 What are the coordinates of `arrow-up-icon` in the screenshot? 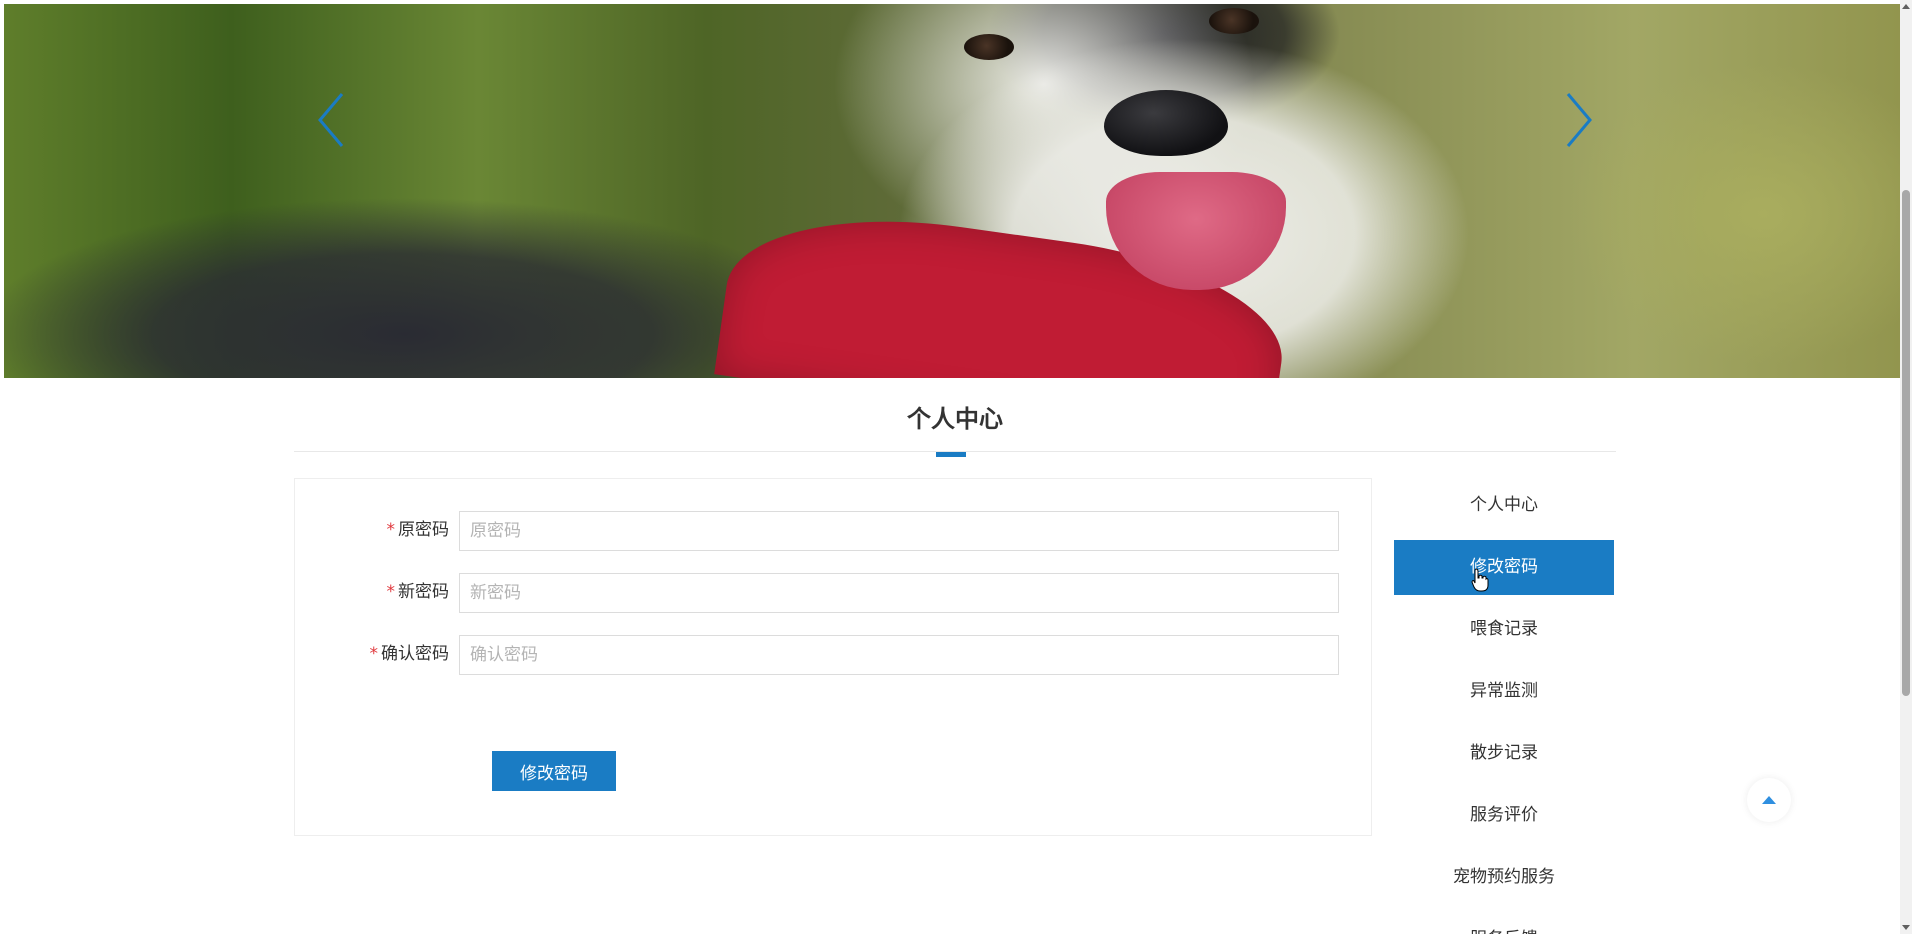 It's located at (1769, 800).